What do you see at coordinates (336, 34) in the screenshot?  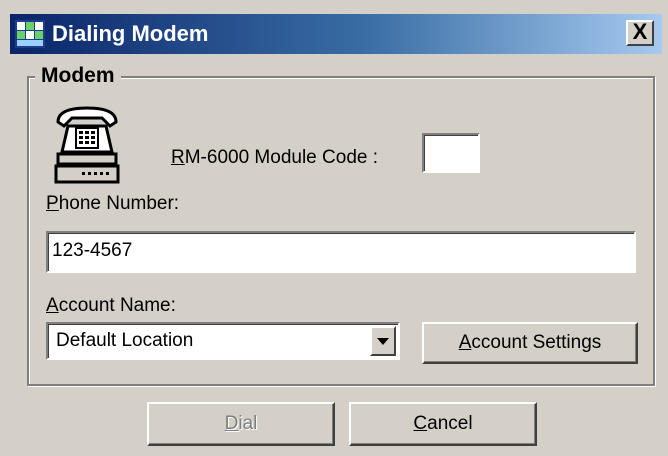 I see `title-bar: Dialing Modem X` at bounding box center [336, 34].